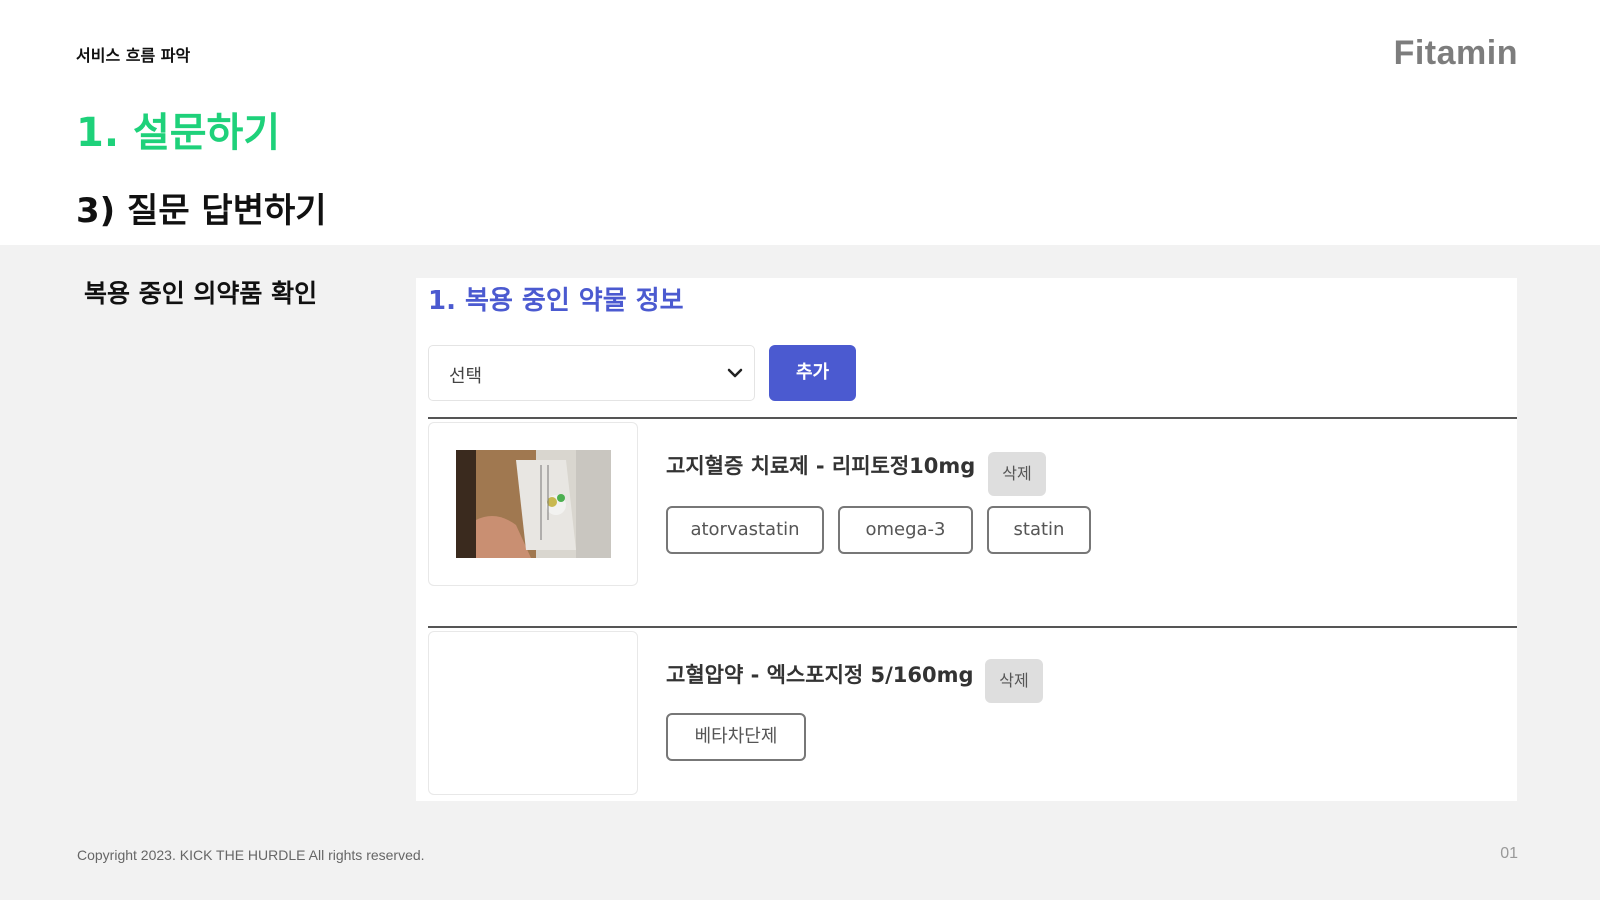 The width and height of the screenshot is (1600, 900). What do you see at coordinates (133, 55) in the screenshot?
I see `breadcrumb: 서비스 흐름 파악` at bounding box center [133, 55].